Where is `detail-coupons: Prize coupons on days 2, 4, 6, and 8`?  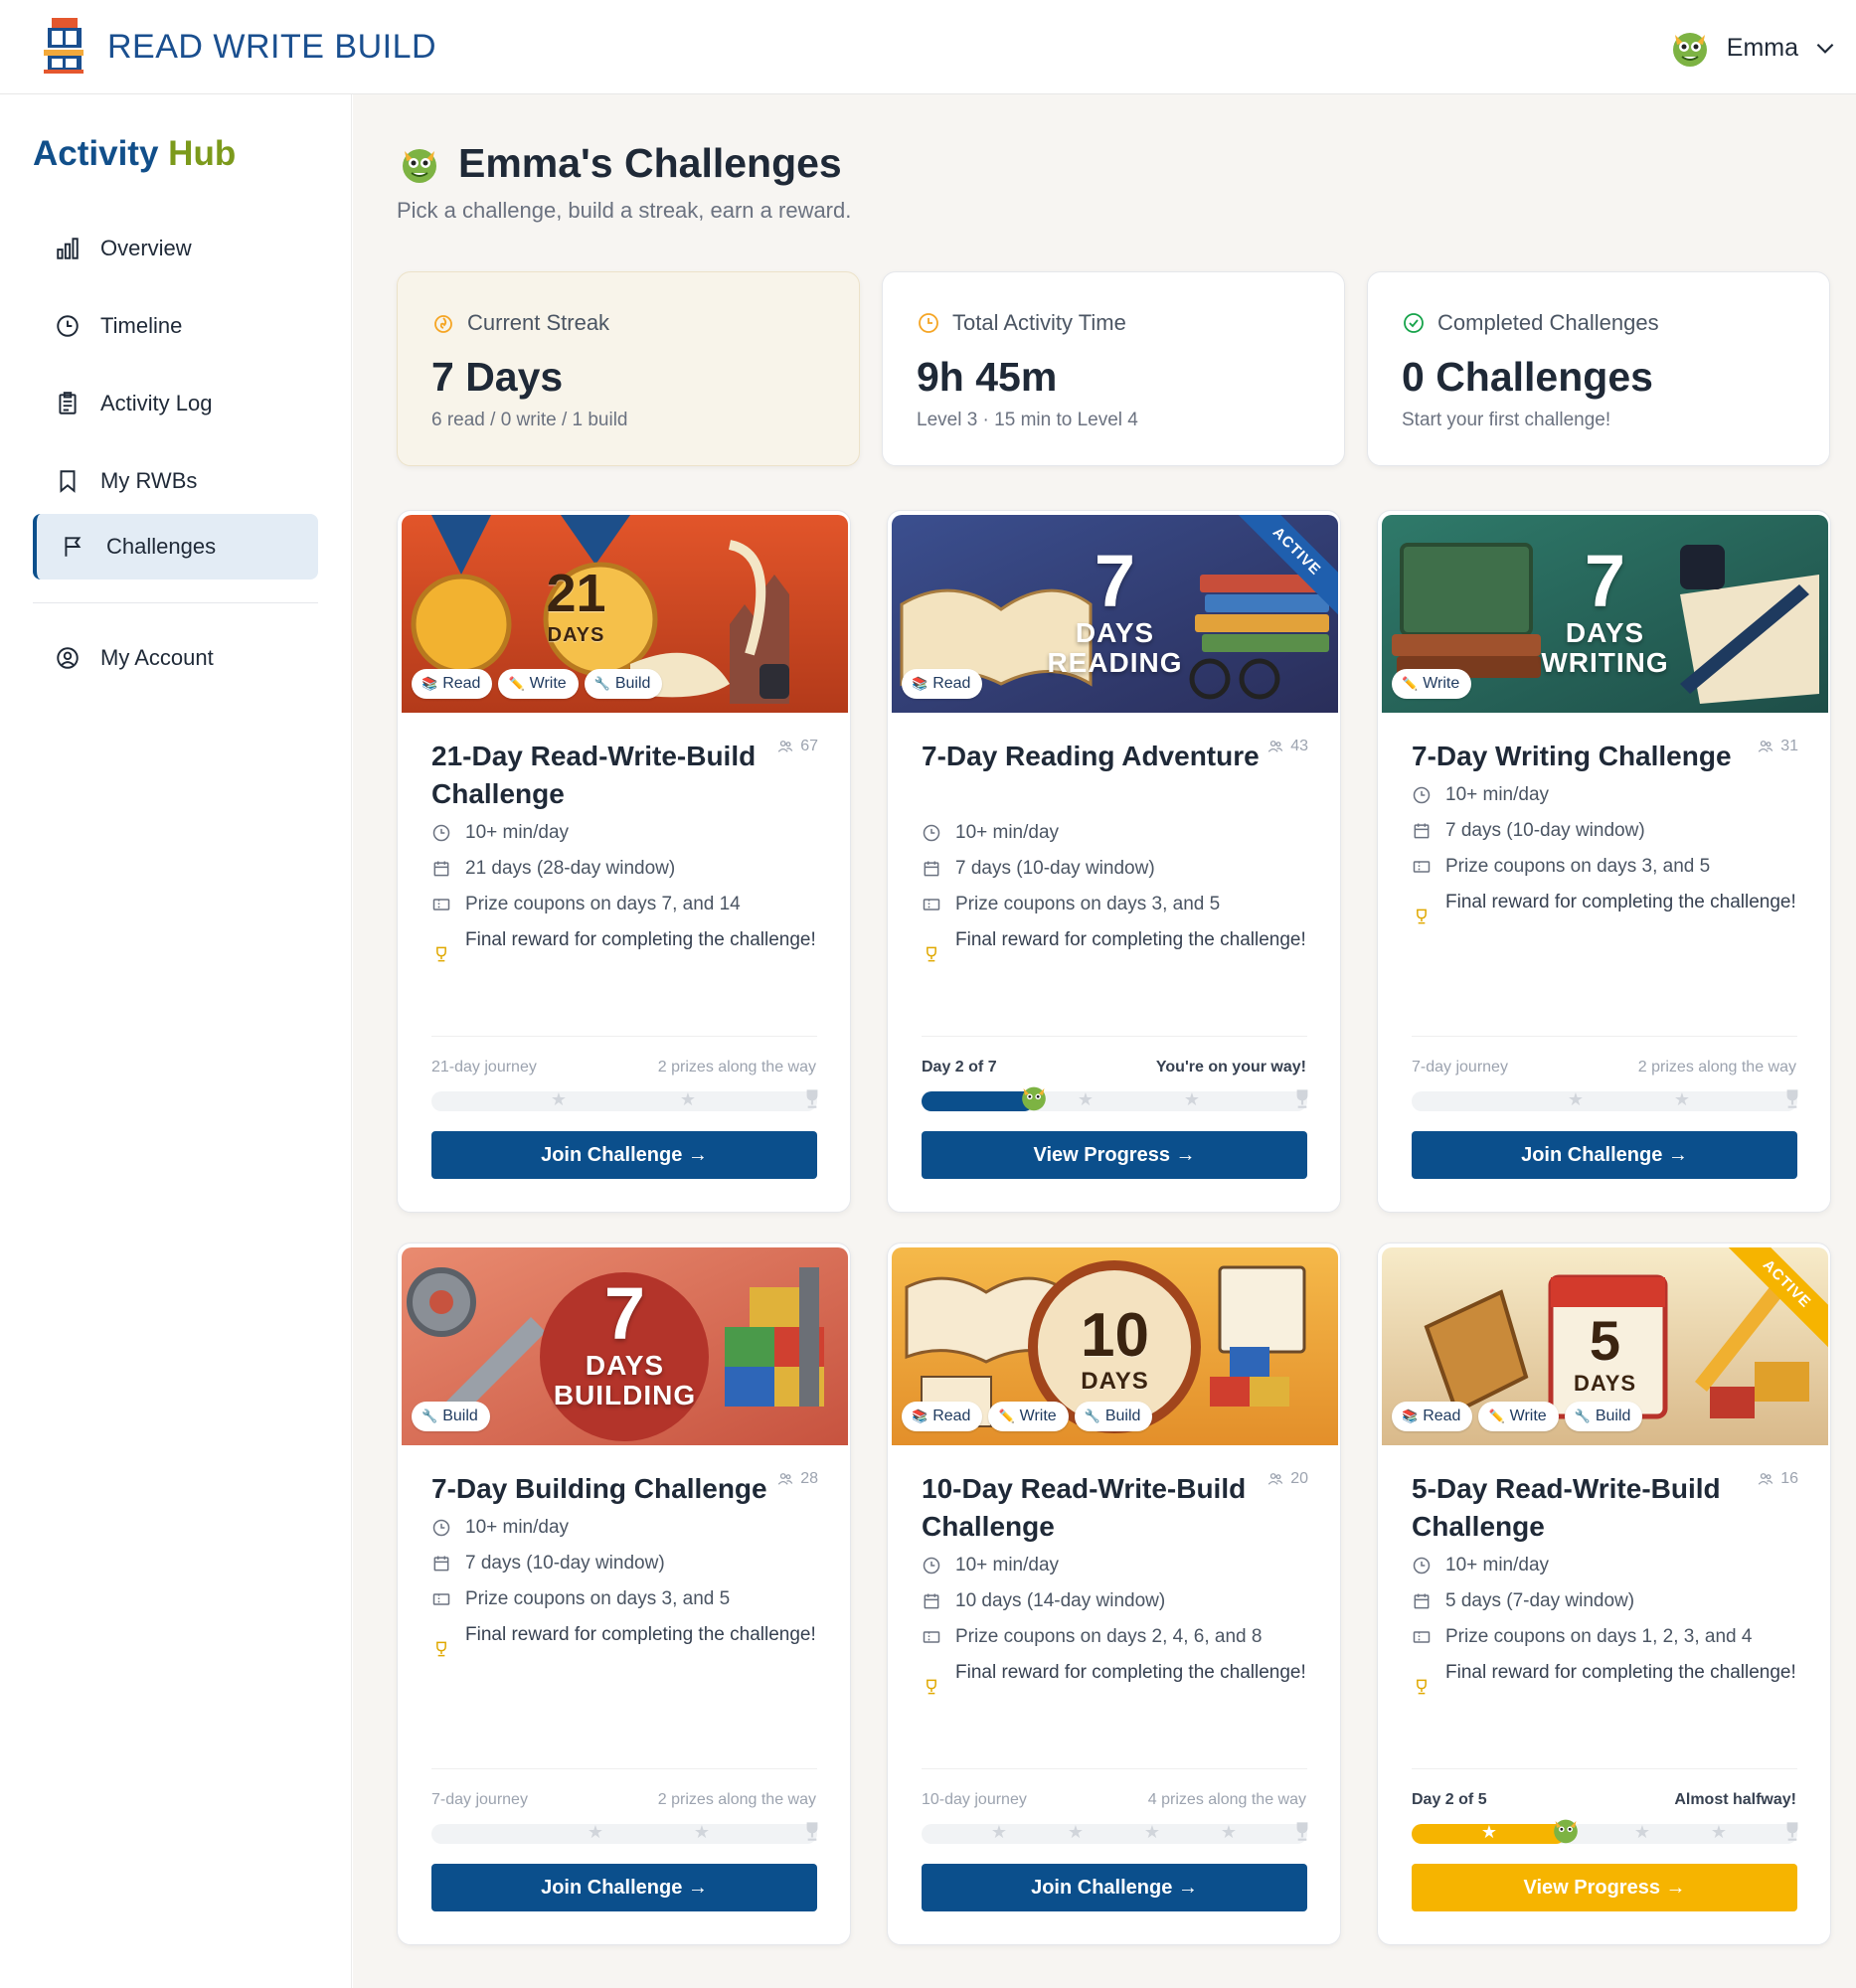 detail-coupons: Prize coupons on days 2, 4, 6, and 8 is located at coordinates (1115, 1637).